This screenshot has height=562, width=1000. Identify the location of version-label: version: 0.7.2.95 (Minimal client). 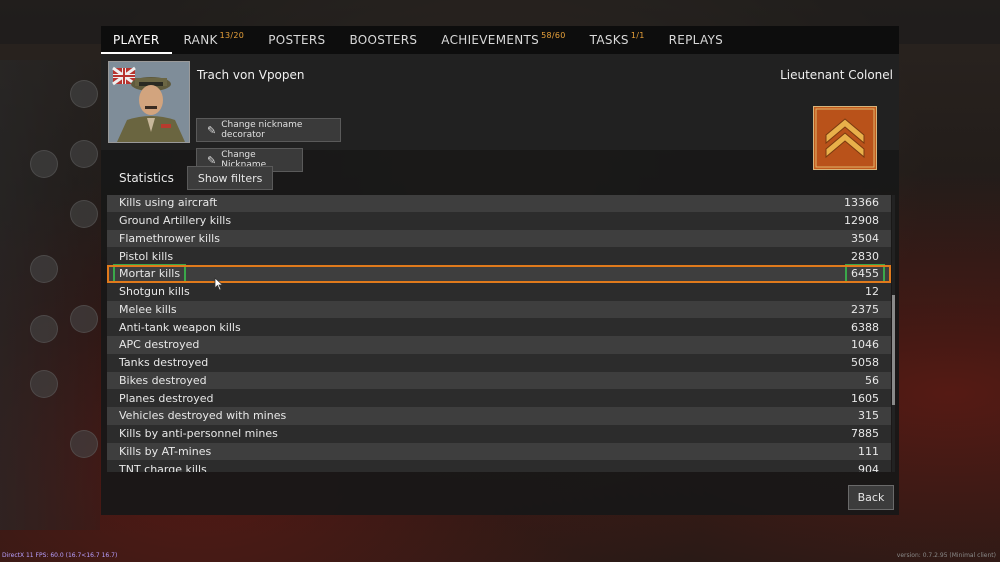
(946, 555).